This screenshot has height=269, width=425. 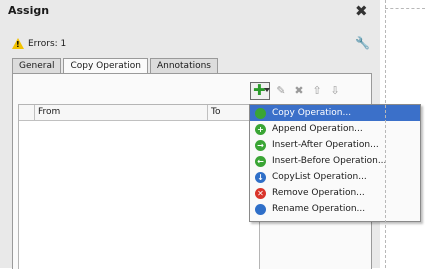 What do you see at coordinates (183, 65) in the screenshot?
I see `tab-annotations: Annotations` at bounding box center [183, 65].